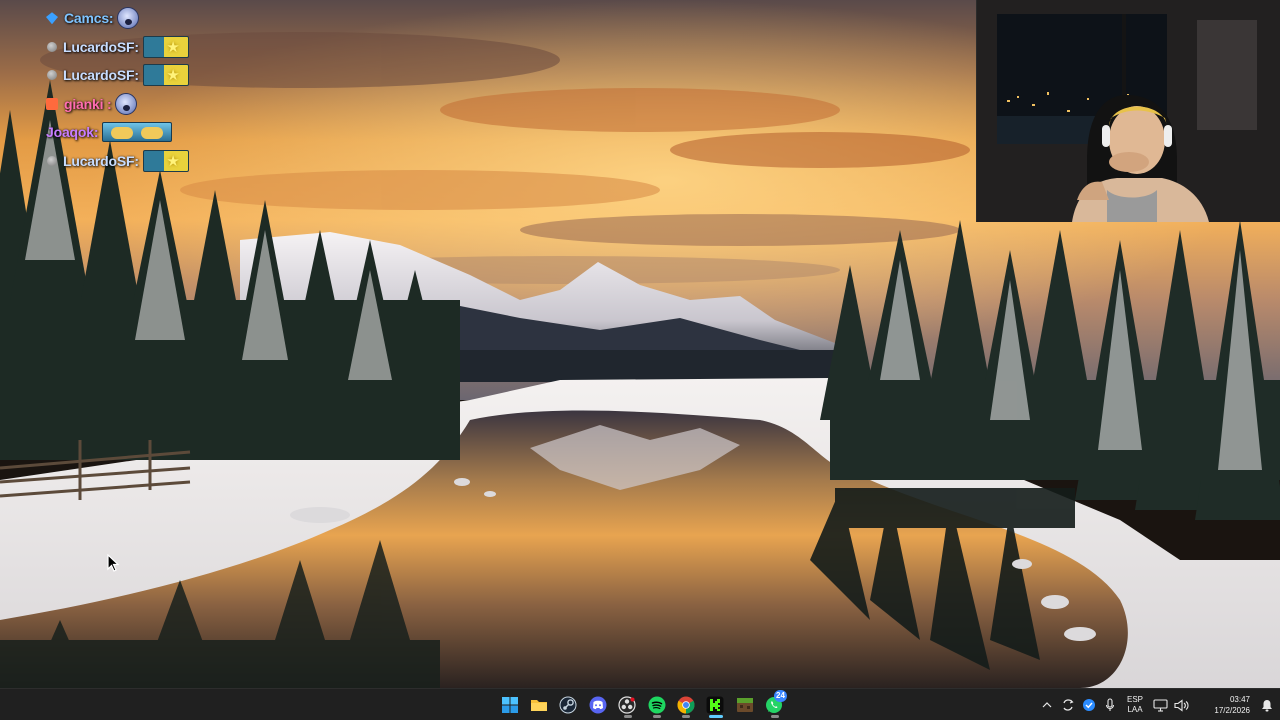  I want to click on show-hidden-icons-button, so click(1046, 704).